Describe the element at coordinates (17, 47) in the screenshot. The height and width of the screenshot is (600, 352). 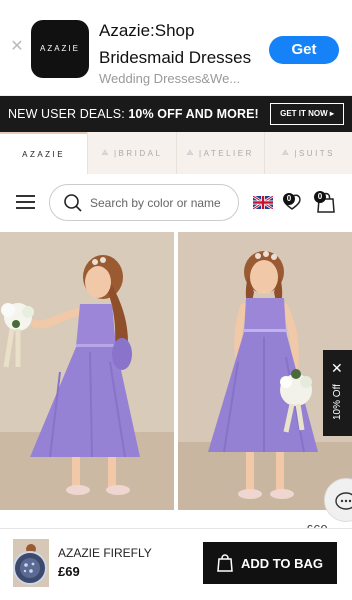
I see `close-icon: ✕` at that location.